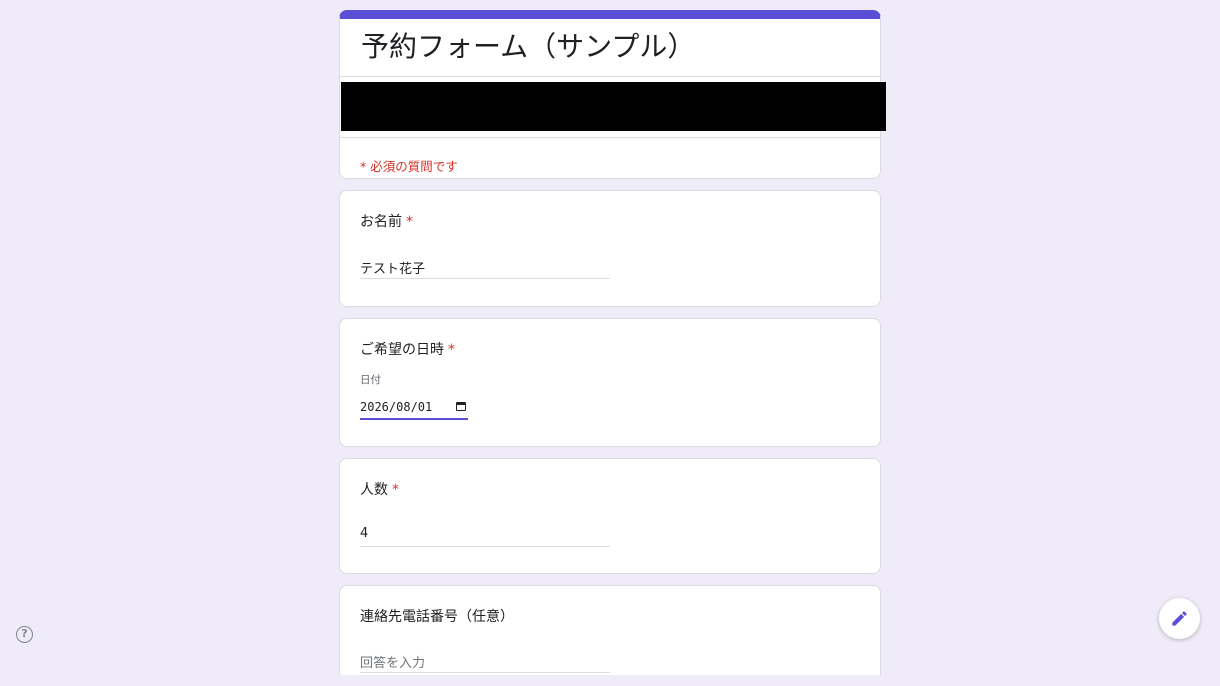  I want to click on people-input: 4, so click(485, 536).